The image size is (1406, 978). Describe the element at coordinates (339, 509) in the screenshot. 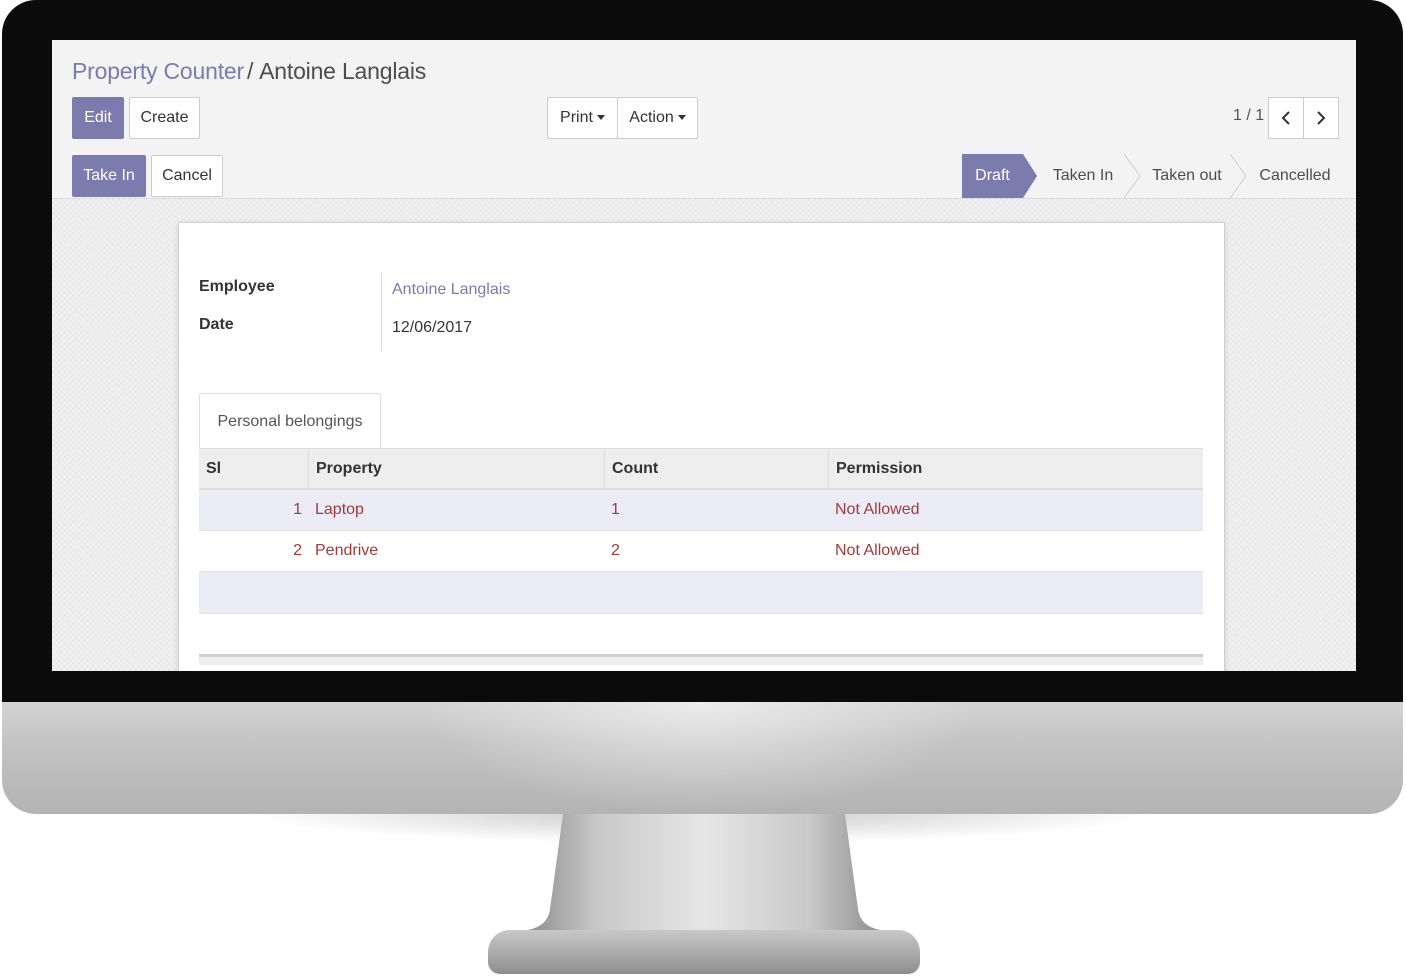

I see `cell-property: Laptop` at that location.